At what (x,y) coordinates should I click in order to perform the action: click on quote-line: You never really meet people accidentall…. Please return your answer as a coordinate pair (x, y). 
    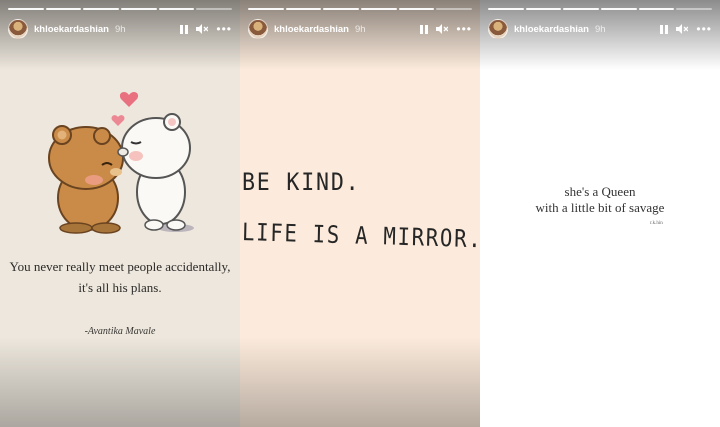
    Looking at the image, I should click on (120, 266).